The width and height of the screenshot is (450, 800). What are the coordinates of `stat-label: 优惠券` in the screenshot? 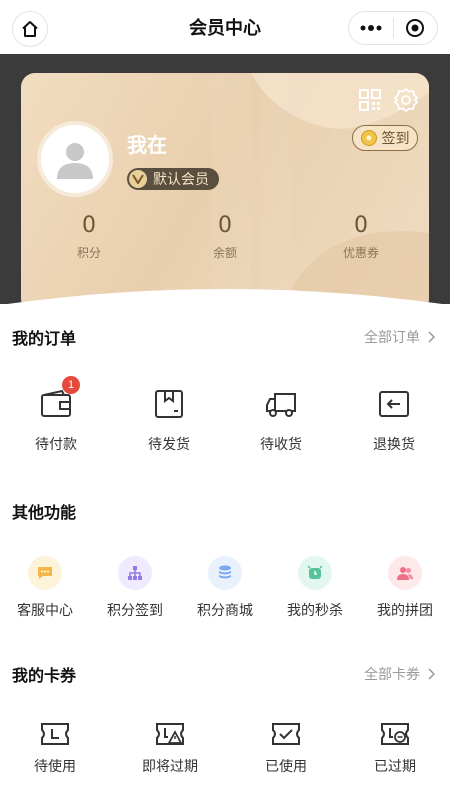 It's located at (360, 253).